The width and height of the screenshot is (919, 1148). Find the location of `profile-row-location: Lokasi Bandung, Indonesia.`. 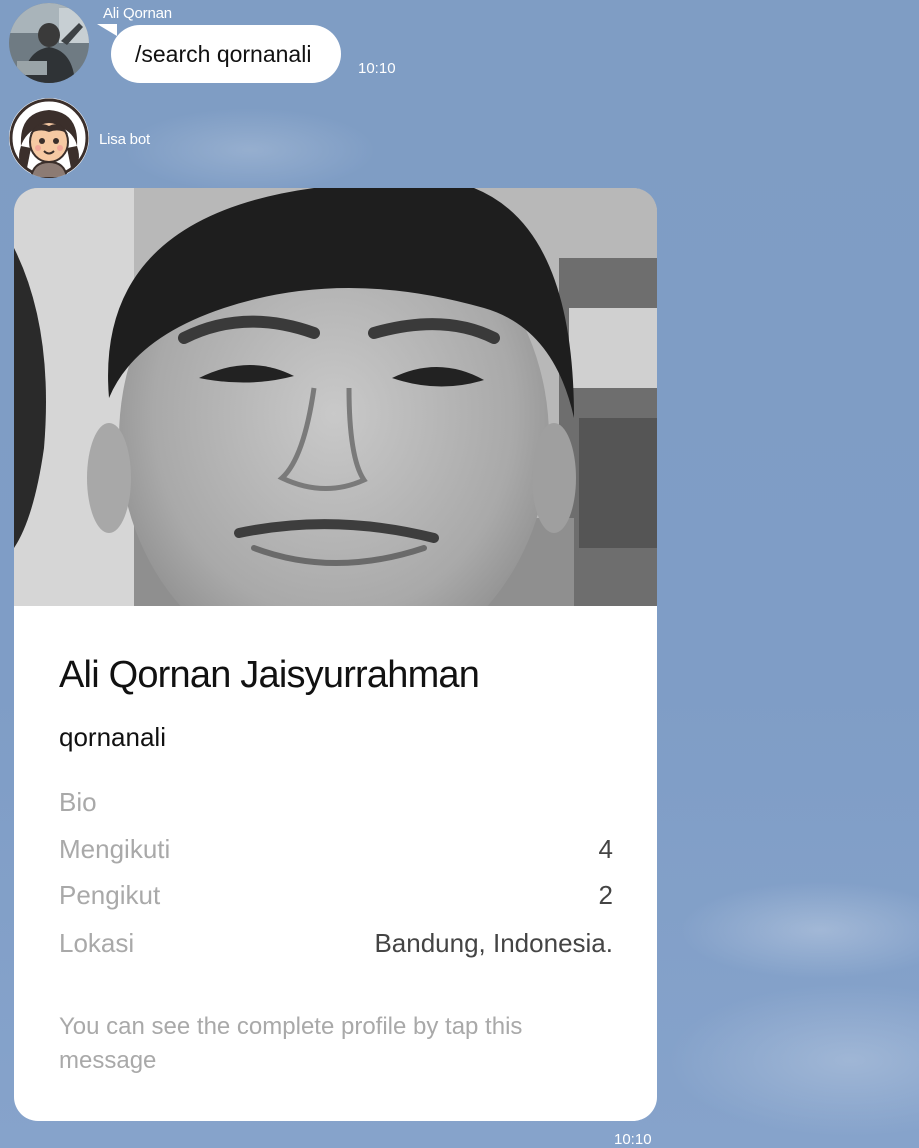

profile-row-location: Lokasi Bandung, Indonesia. is located at coordinates (336, 943).